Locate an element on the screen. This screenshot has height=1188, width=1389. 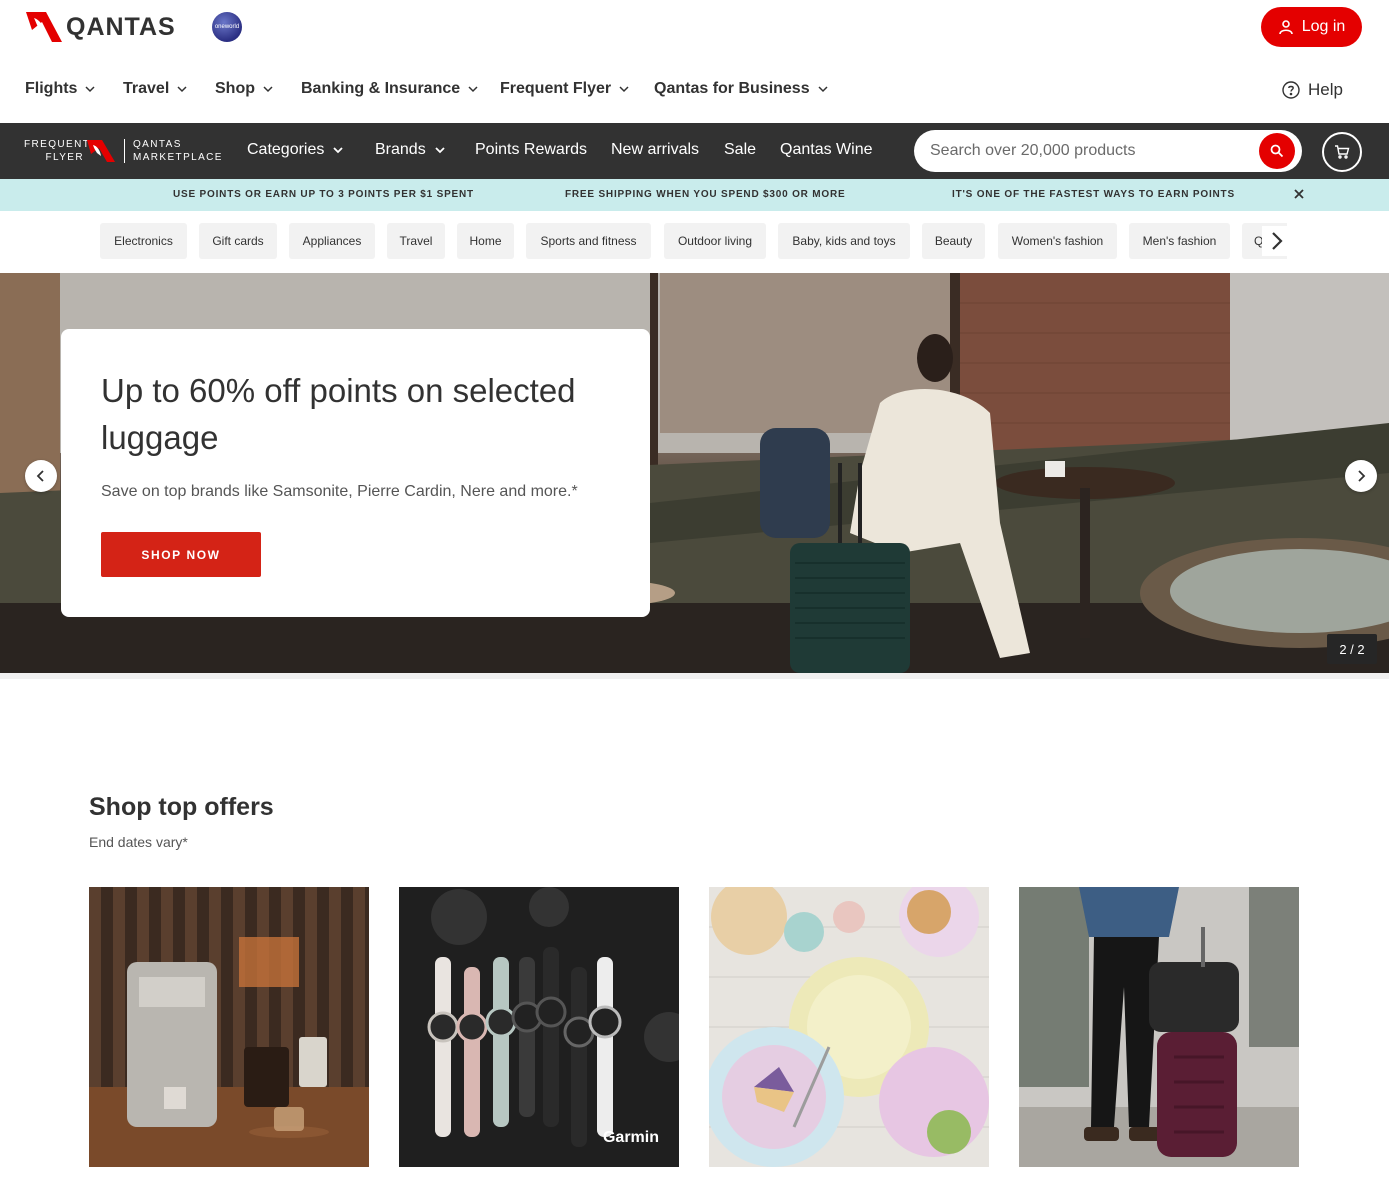
ff-logo-line1: FREQUENT is located at coordinates (57, 144).